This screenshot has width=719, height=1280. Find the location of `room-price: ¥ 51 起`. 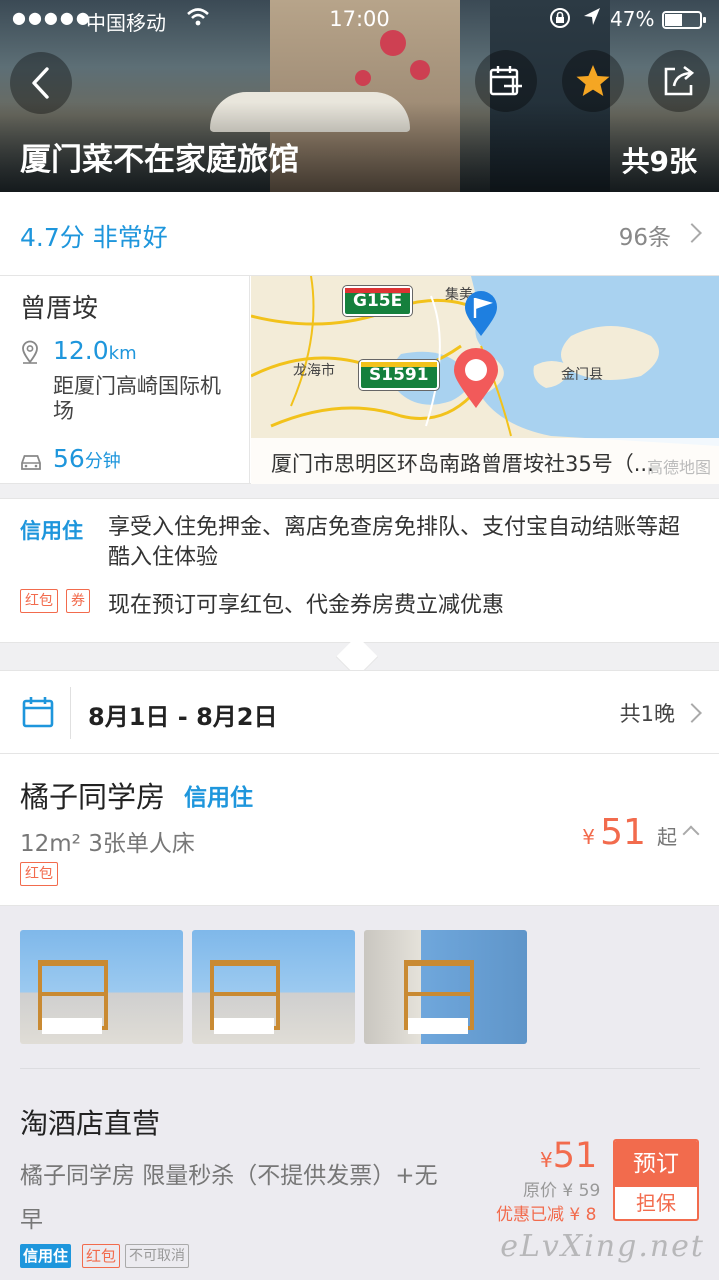

room-price: ¥ 51 起 is located at coordinates (629, 832).